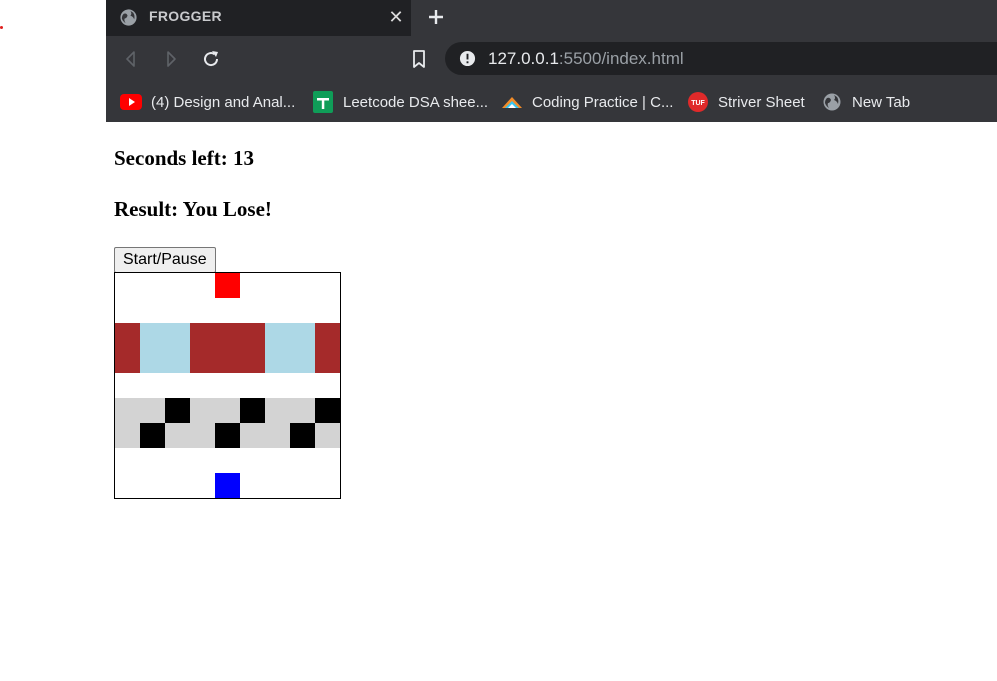 This screenshot has height=681, width=997. Describe the element at coordinates (721, 58) in the screenshot. I see `address-bar: 127.0.0.1:5500/index.html` at that location.